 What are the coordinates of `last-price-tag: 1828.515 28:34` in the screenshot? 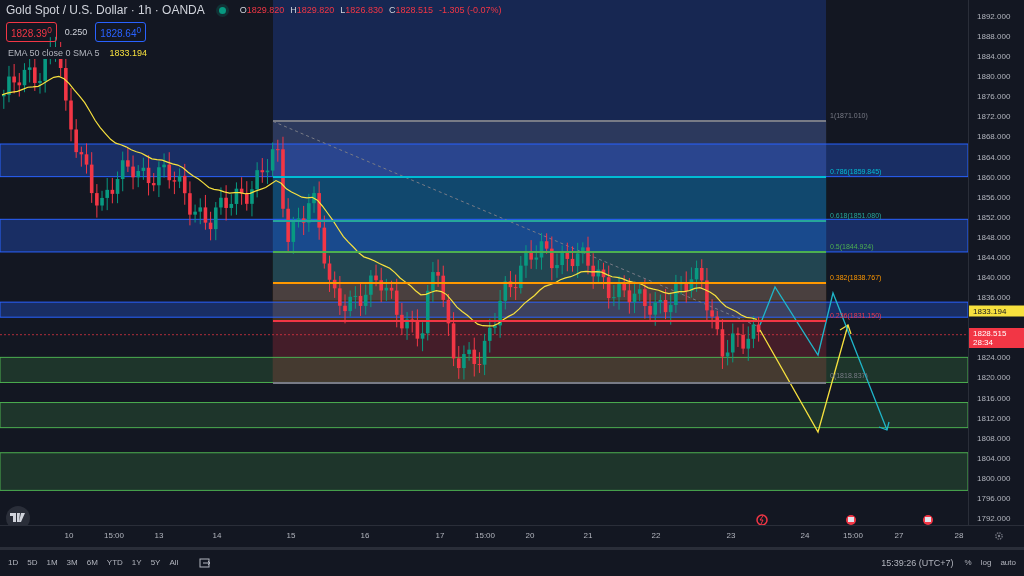 It's located at (996, 337).